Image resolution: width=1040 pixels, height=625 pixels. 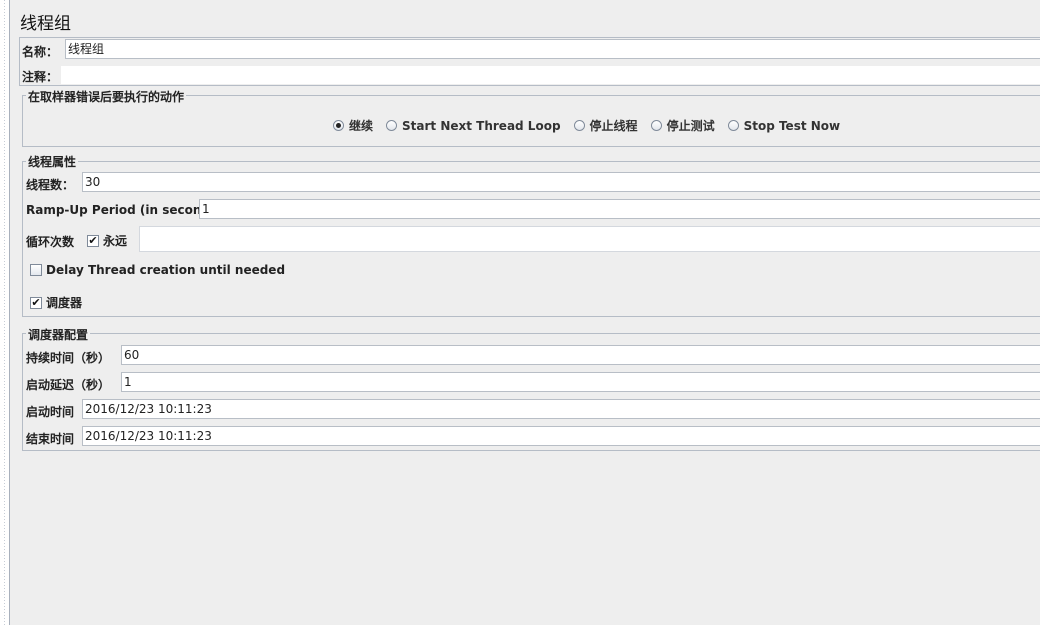 I want to click on delay-thread-creation-label: Delay Thread creation until needed, so click(x=166, y=270).